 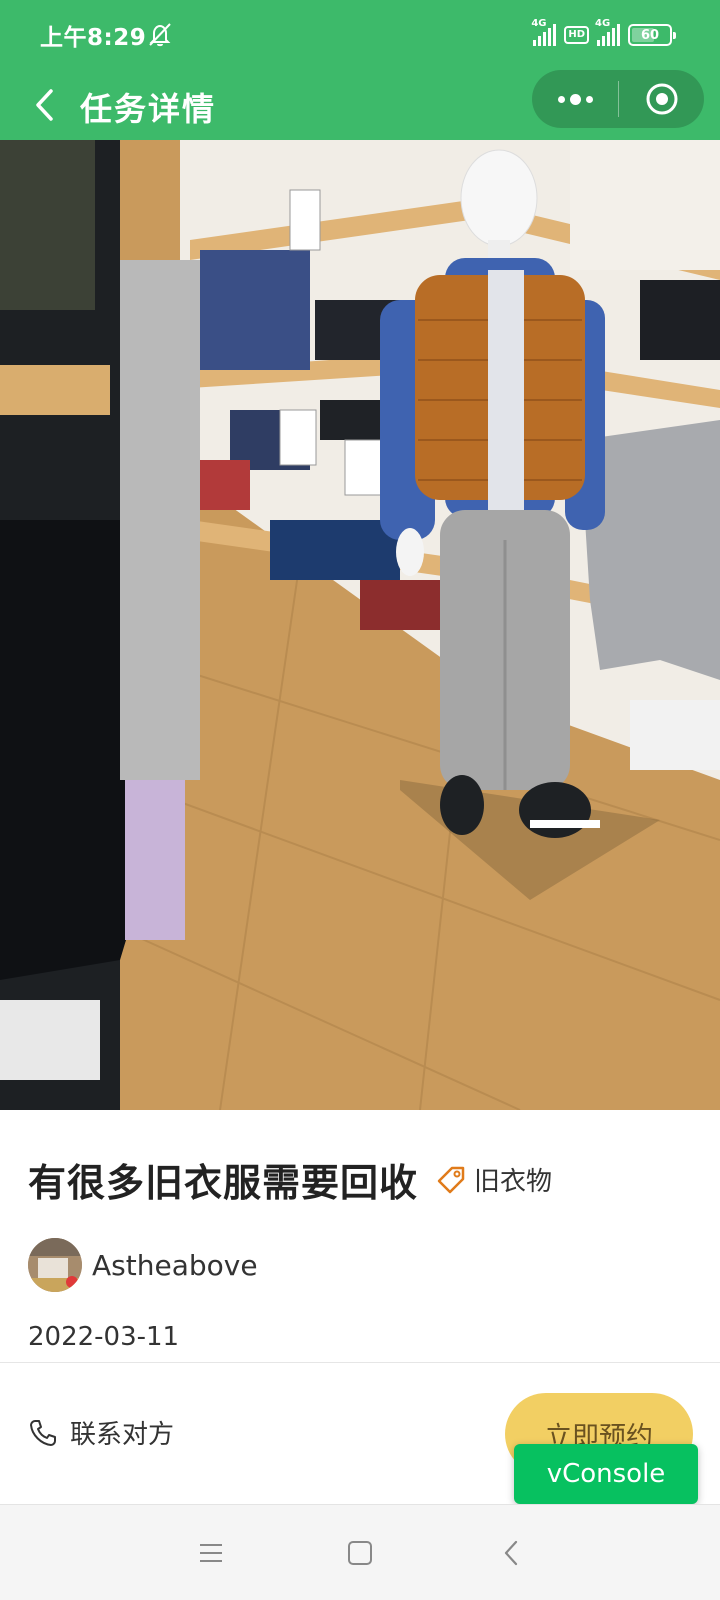 I want to click on menu-button, so click(x=211, y=1553).